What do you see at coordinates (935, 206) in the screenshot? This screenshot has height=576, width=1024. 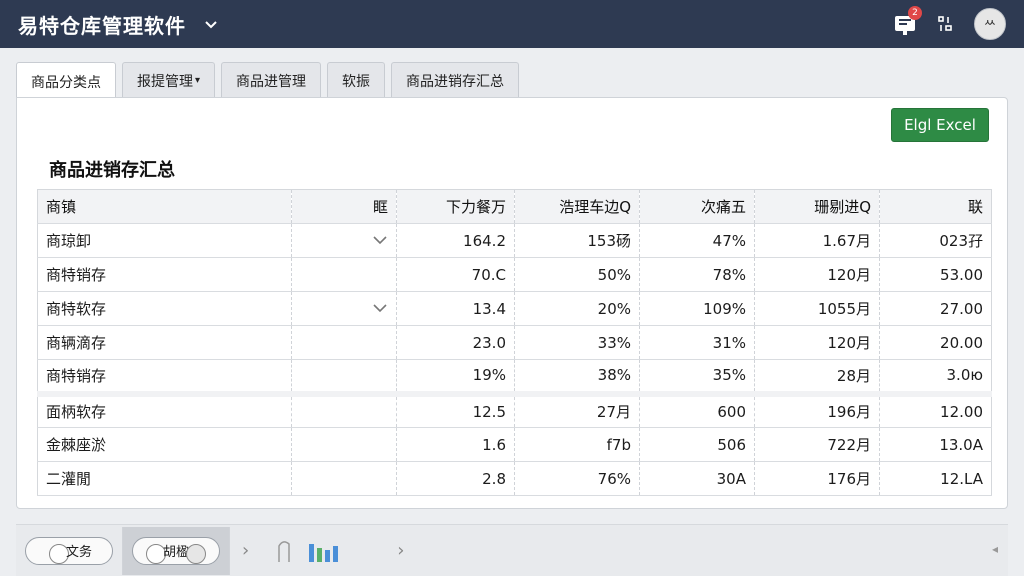 I see `column-header: 联` at bounding box center [935, 206].